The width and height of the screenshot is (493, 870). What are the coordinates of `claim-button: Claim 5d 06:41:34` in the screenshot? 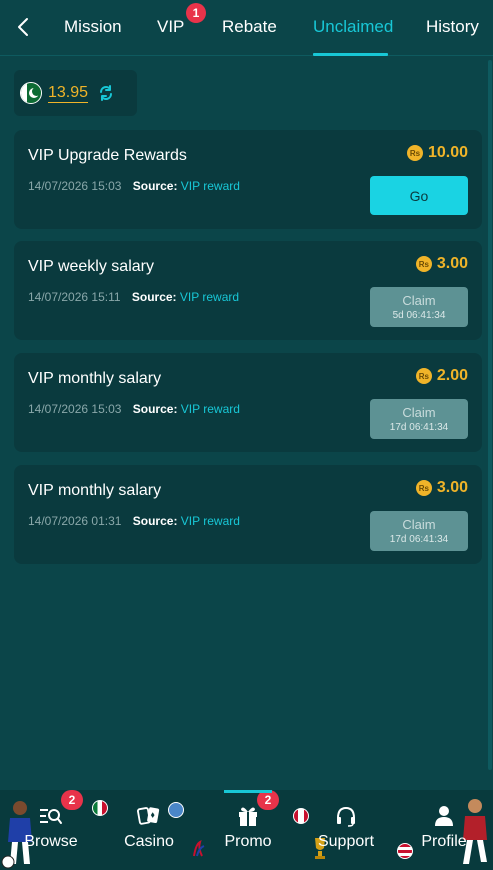 It's located at (419, 307).